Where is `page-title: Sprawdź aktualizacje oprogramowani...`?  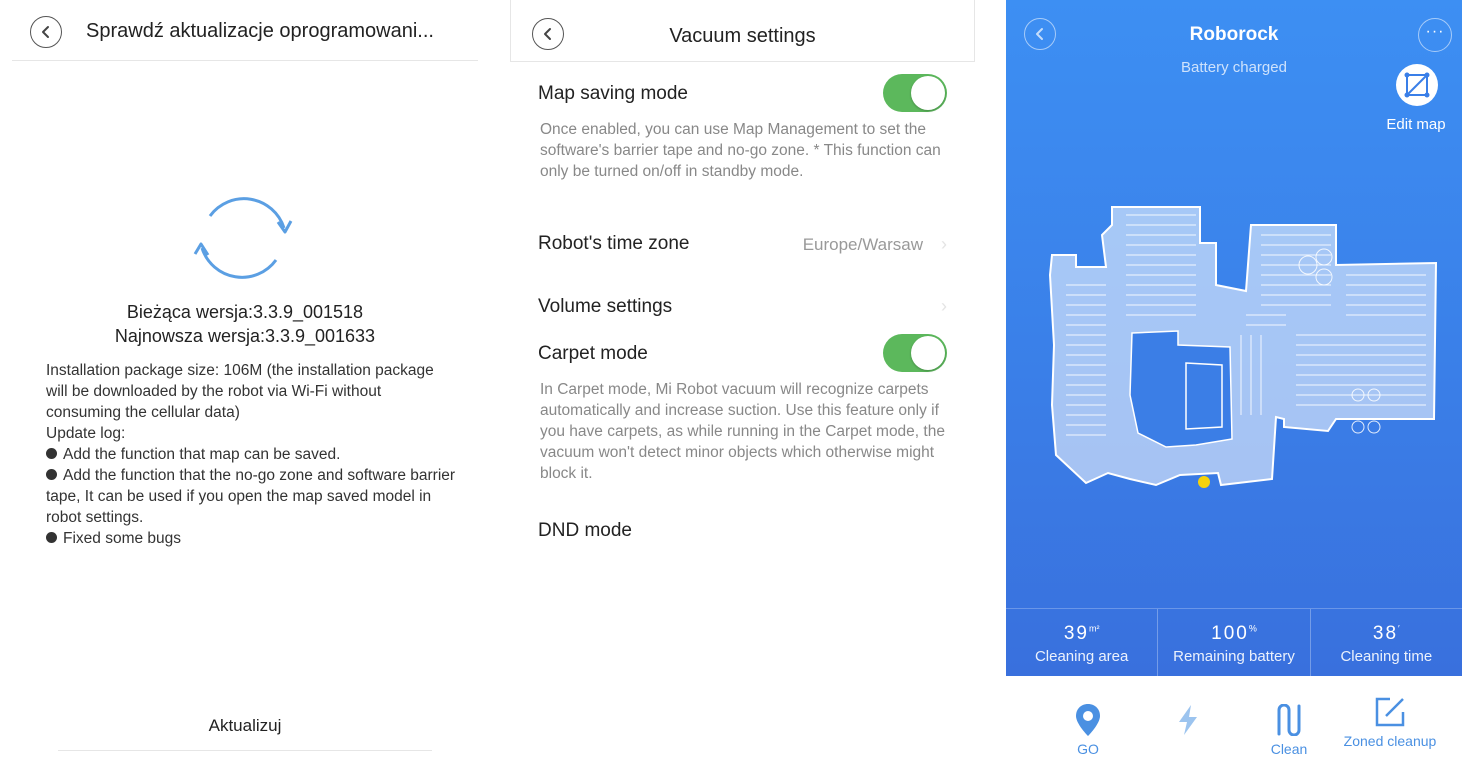
page-title: Sprawdź aktualizacje oprogramowani... is located at coordinates (260, 31).